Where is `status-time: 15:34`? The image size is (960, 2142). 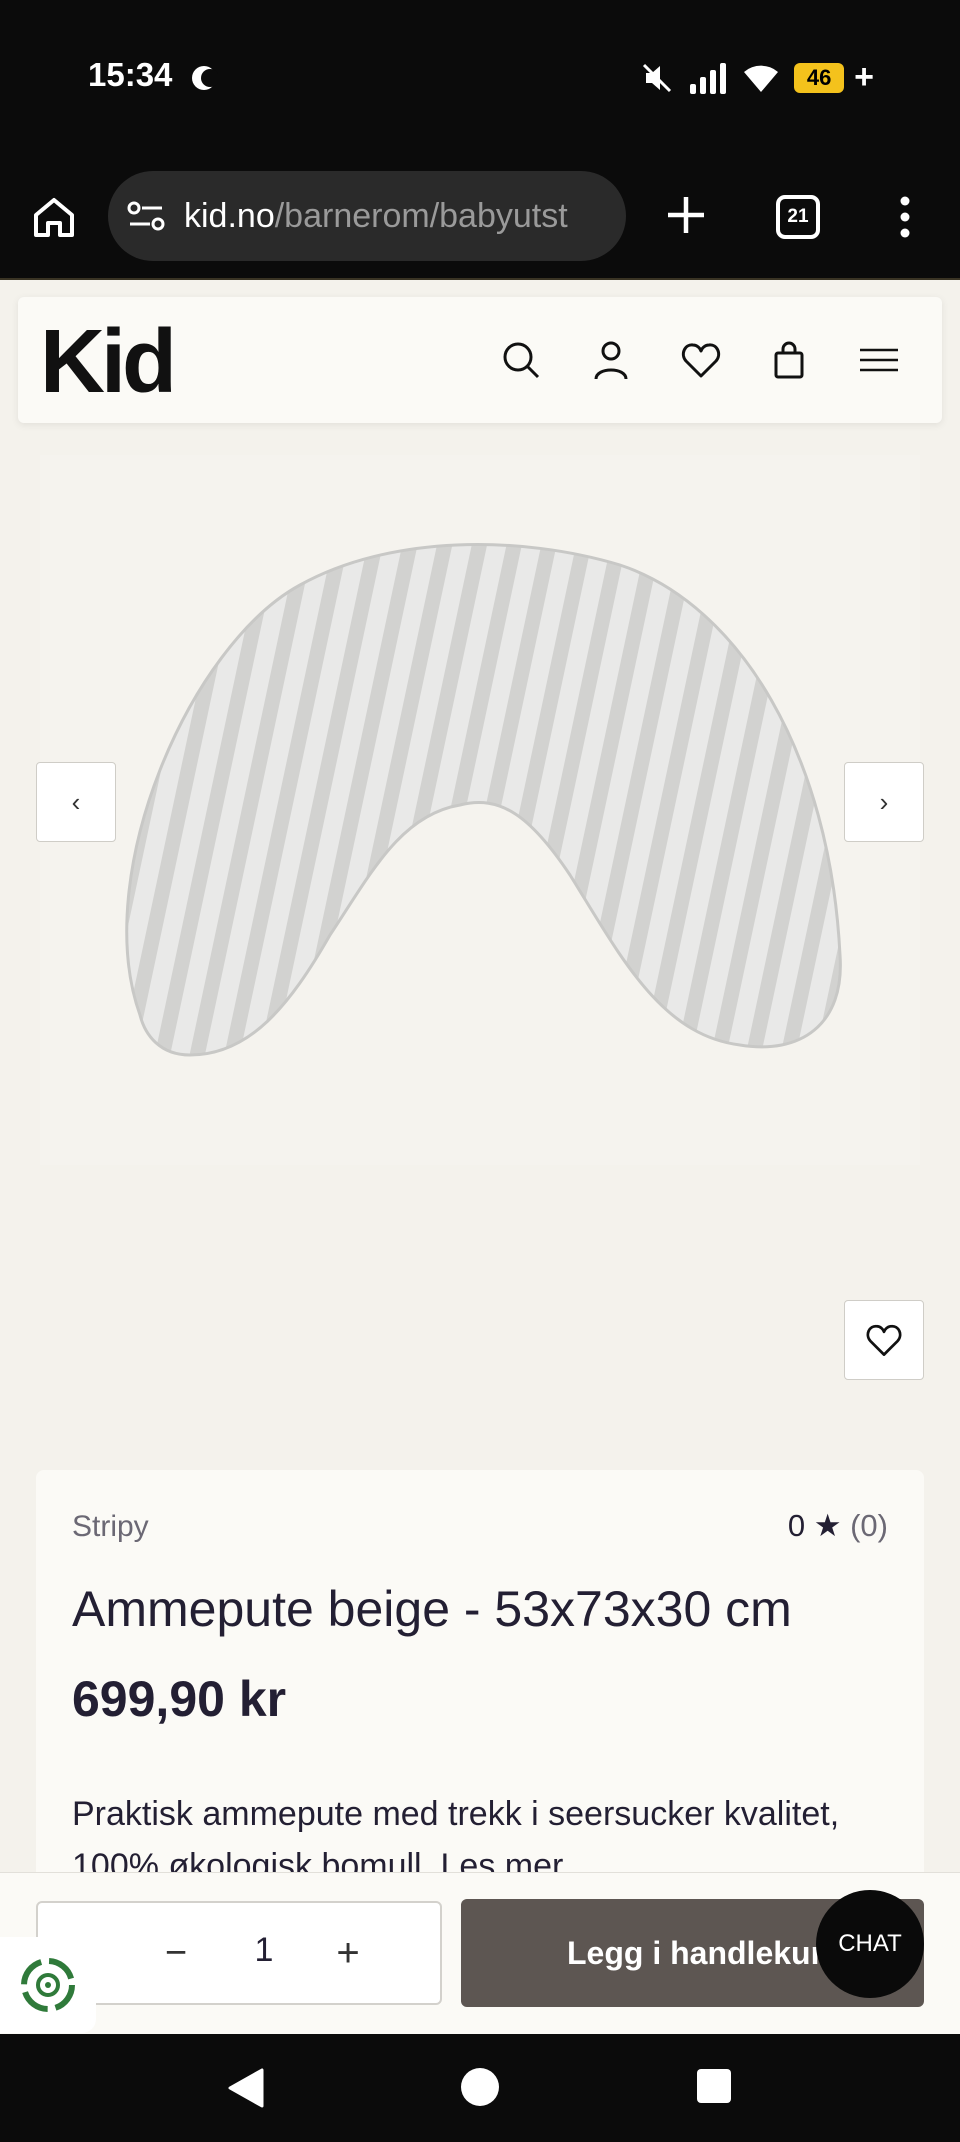 status-time: 15:34 is located at coordinates (130, 74).